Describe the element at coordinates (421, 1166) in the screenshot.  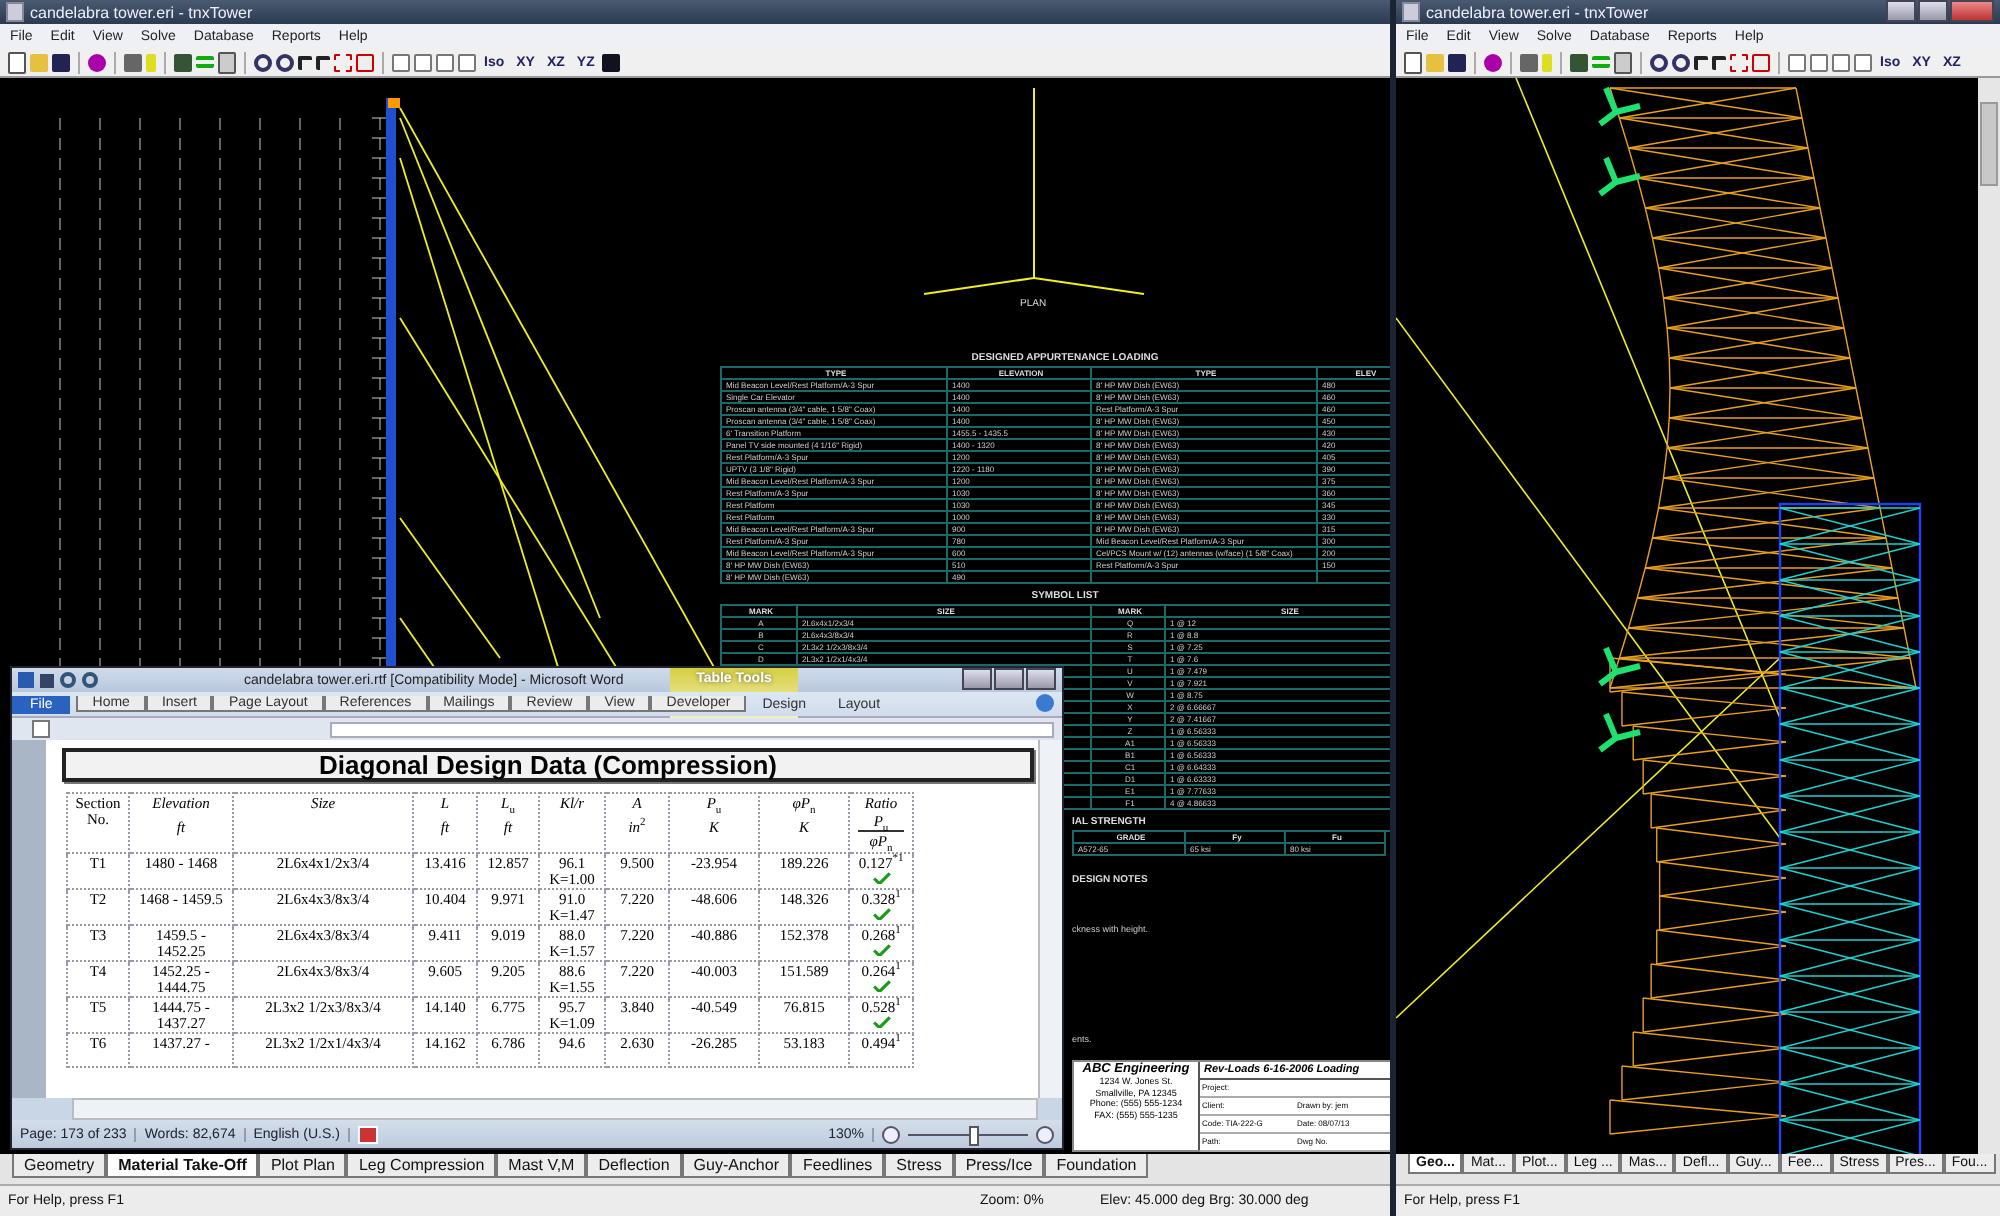
I see `sheet-tab: Leg Compression` at that location.